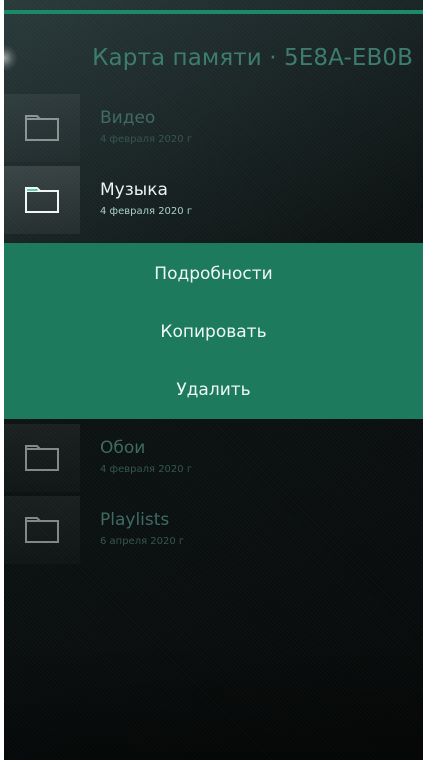 The width and height of the screenshot is (425, 760). I want to click on top-accent-bar, so click(213, 12).